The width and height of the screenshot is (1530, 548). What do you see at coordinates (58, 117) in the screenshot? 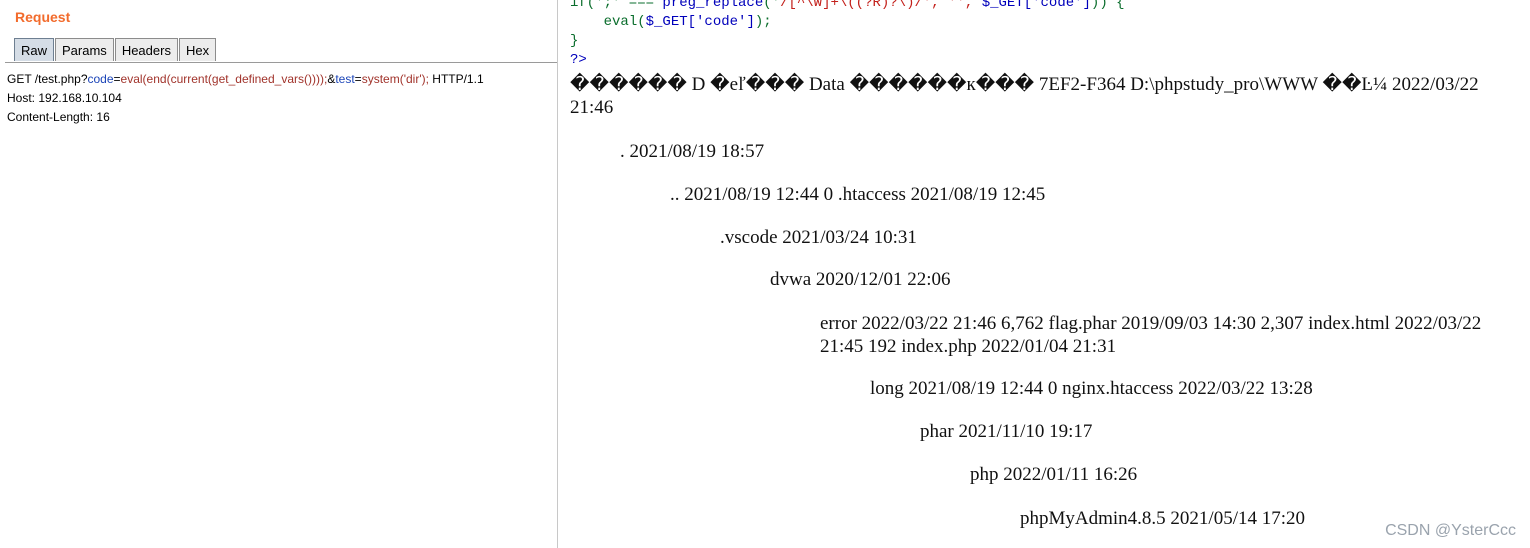
I see `content-length-header: Content-Length: 16` at bounding box center [58, 117].